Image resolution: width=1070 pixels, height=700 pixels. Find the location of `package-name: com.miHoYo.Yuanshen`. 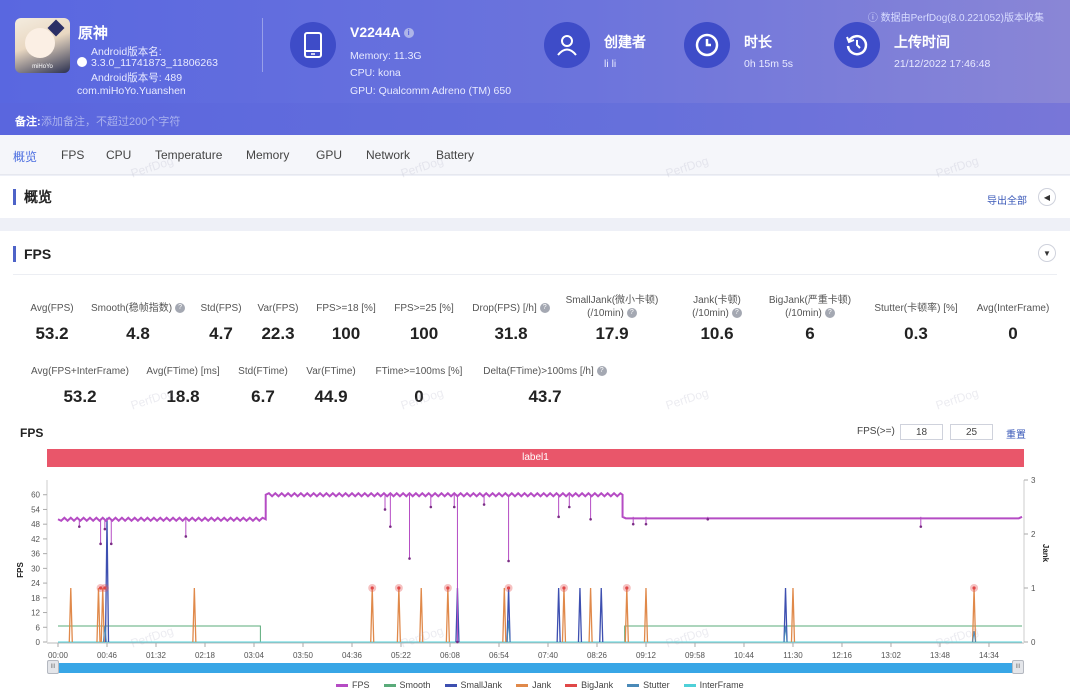

package-name: com.miHoYo.Yuanshen is located at coordinates (131, 91).